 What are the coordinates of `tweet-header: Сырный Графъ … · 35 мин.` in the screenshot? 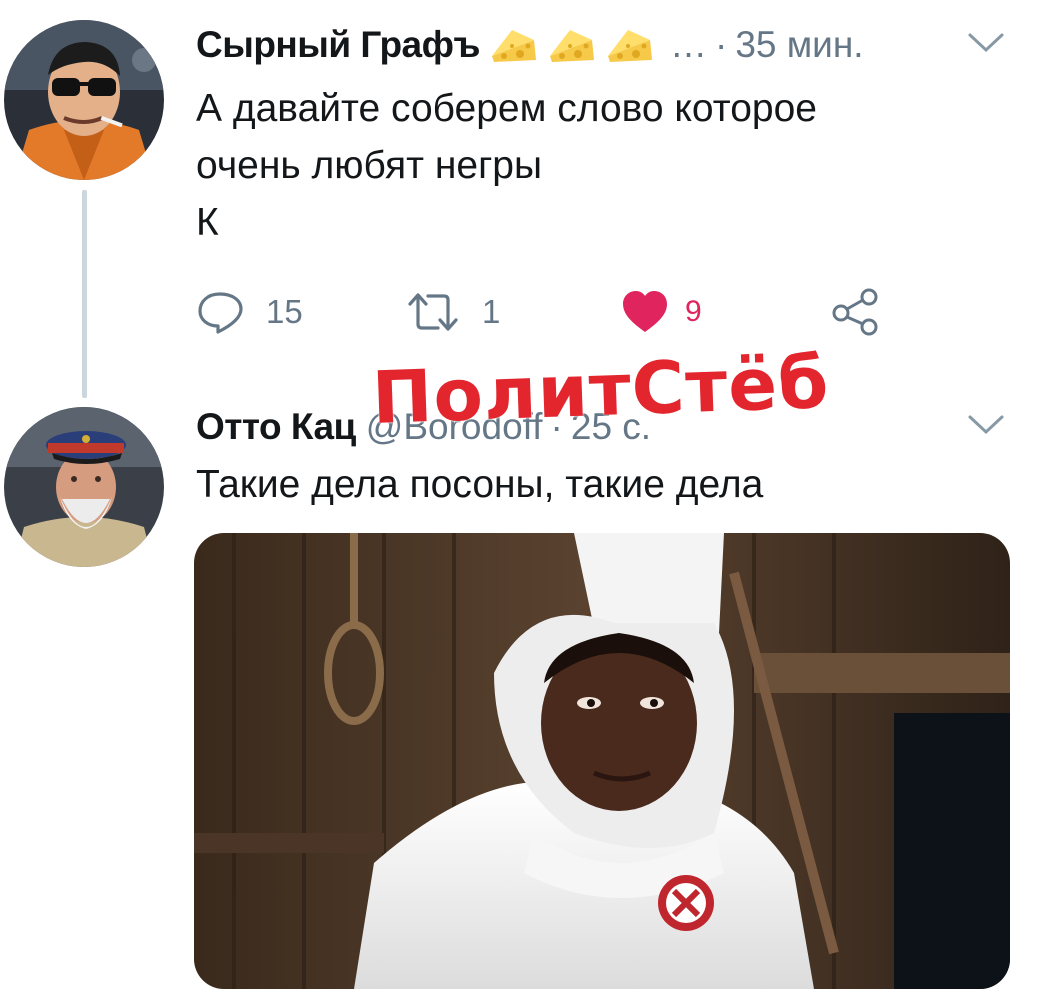 It's located at (530, 45).